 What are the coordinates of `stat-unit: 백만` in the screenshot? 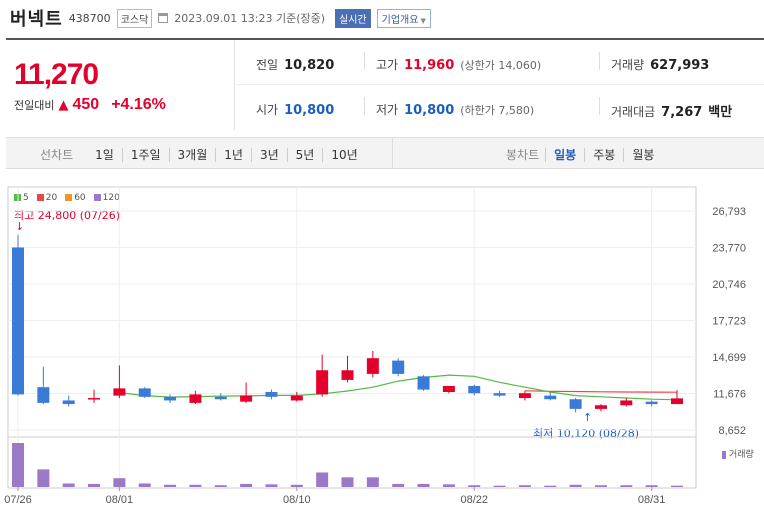 It's located at (720, 112).